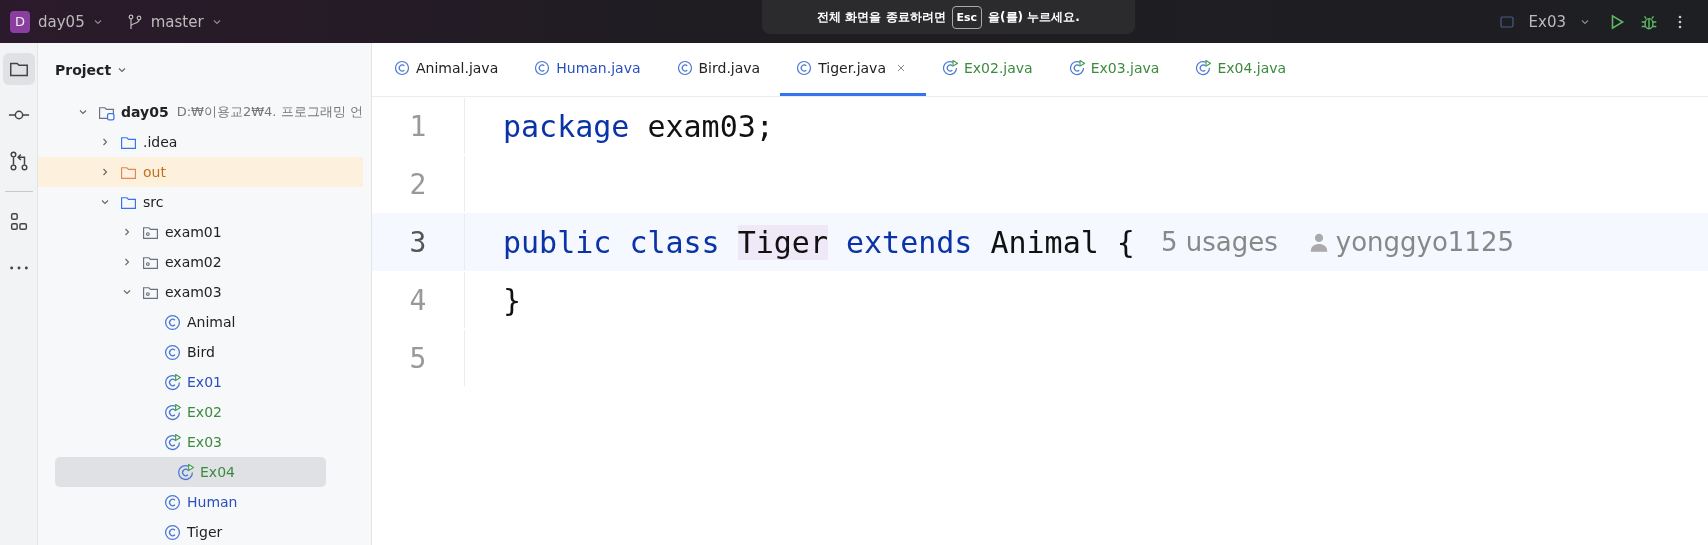 This screenshot has height=545, width=1708. What do you see at coordinates (566, 126) in the screenshot?
I see `code-token: package` at bounding box center [566, 126].